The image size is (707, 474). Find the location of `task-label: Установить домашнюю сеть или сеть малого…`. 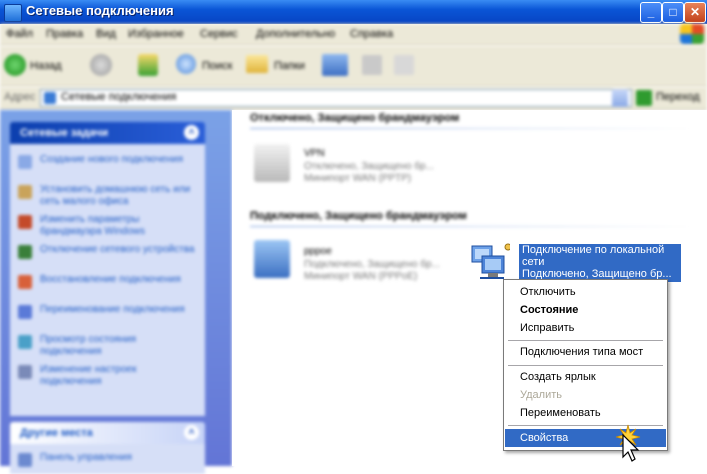

task-label: Установить домашнюю сеть или сеть малого… is located at coordinates (120, 196).